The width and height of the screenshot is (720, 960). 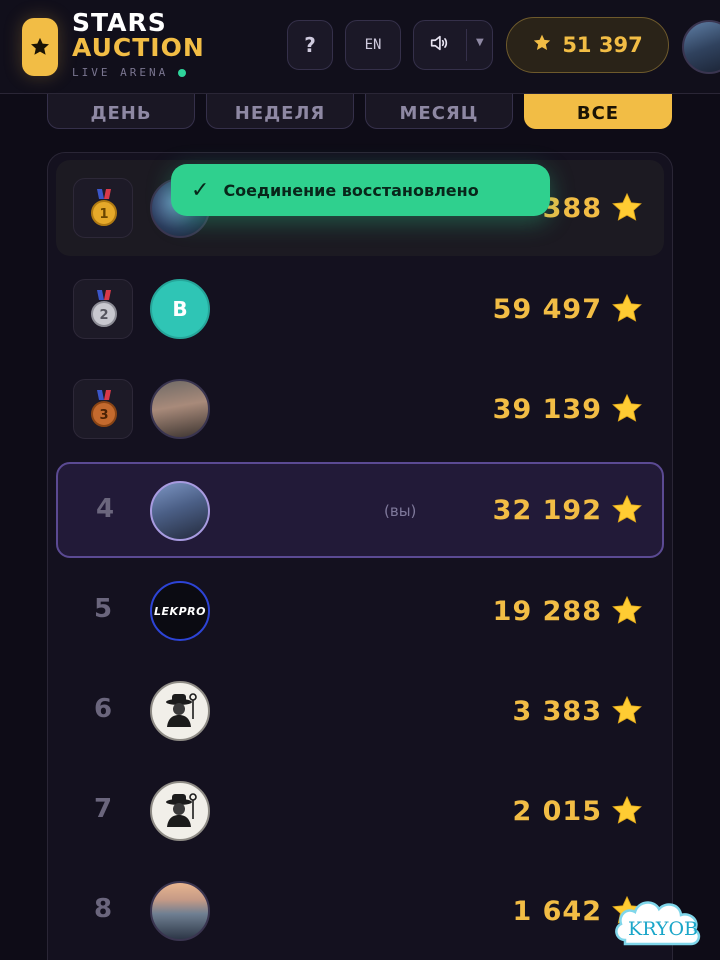 What do you see at coordinates (40, 47) in the screenshot?
I see `logo-star-icon` at bounding box center [40, 47].